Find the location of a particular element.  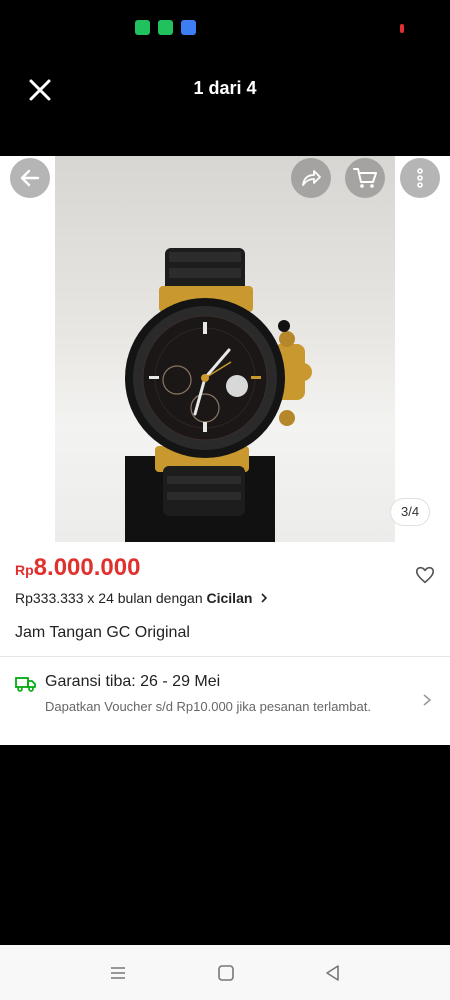

share-icon is located at coordinates (311, 178).